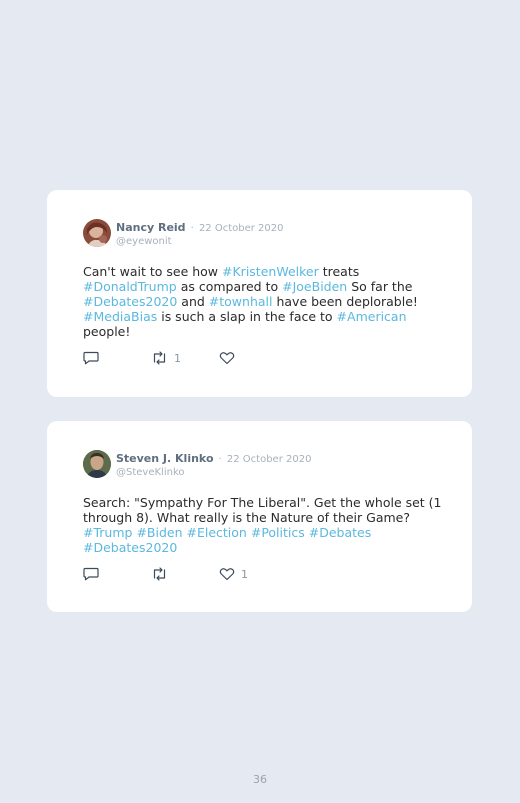 This screenshot has height=803, width=520. I want to click on retweet-button, so click(185, 574).